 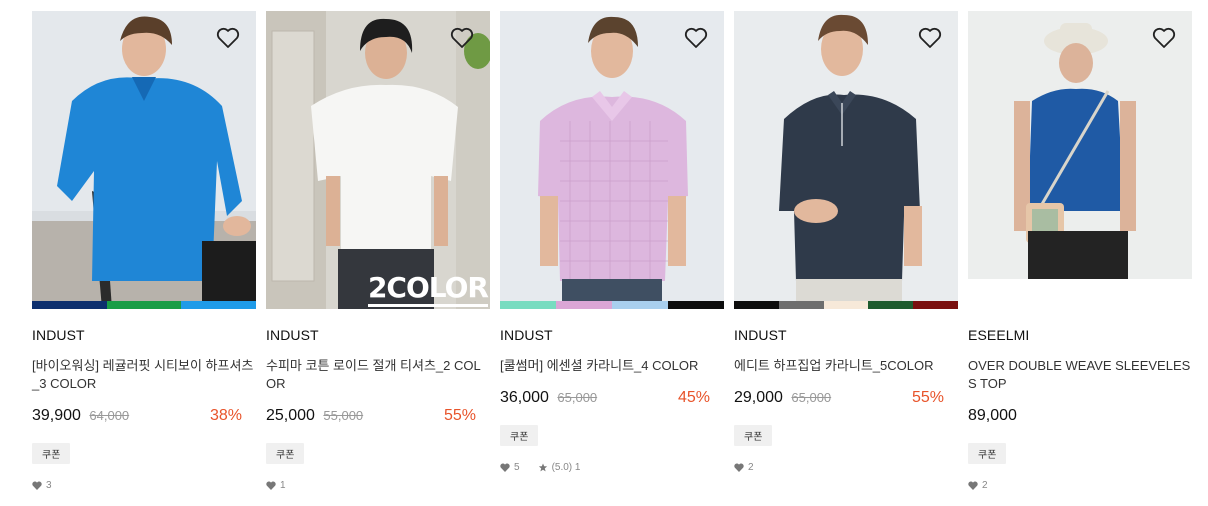 I want to click on price-row: 36,000 65,000 45%, so click(x=612, y=400).